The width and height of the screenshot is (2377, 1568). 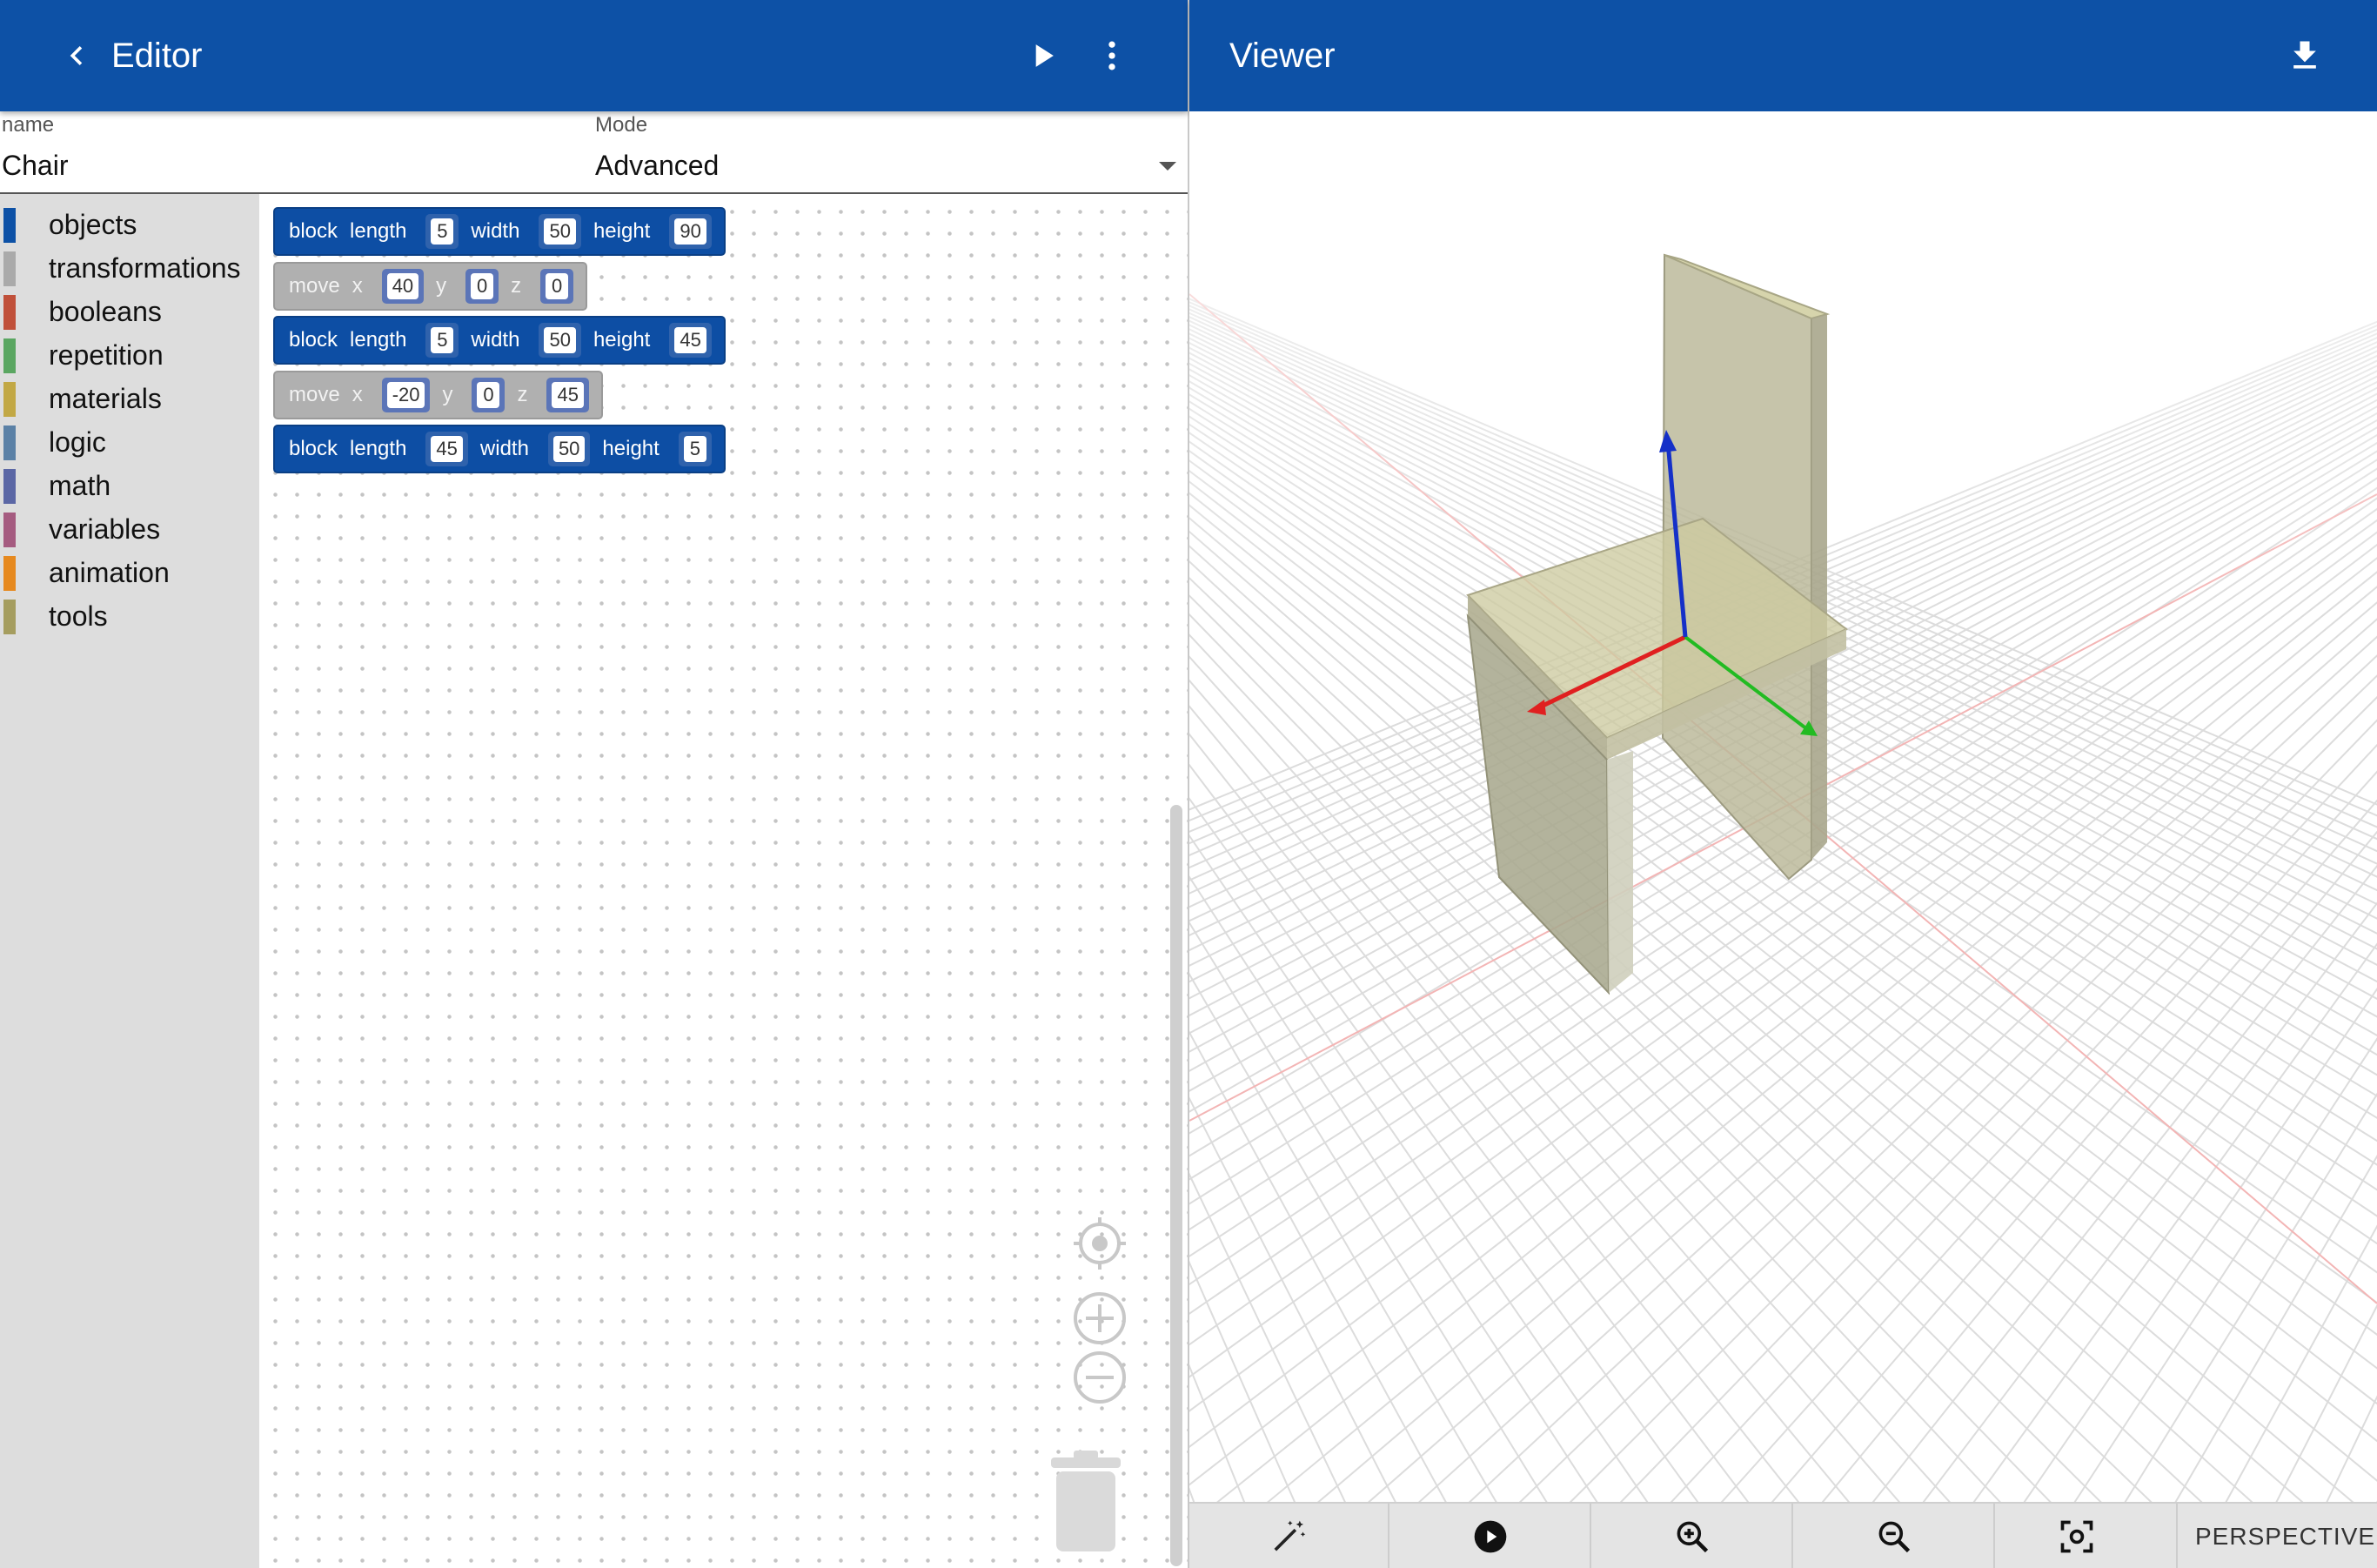 What do you see at coordinates (106, 355) in the screenshot?
I see `toolbox-label: repetition` at bounding box center [106, 355].